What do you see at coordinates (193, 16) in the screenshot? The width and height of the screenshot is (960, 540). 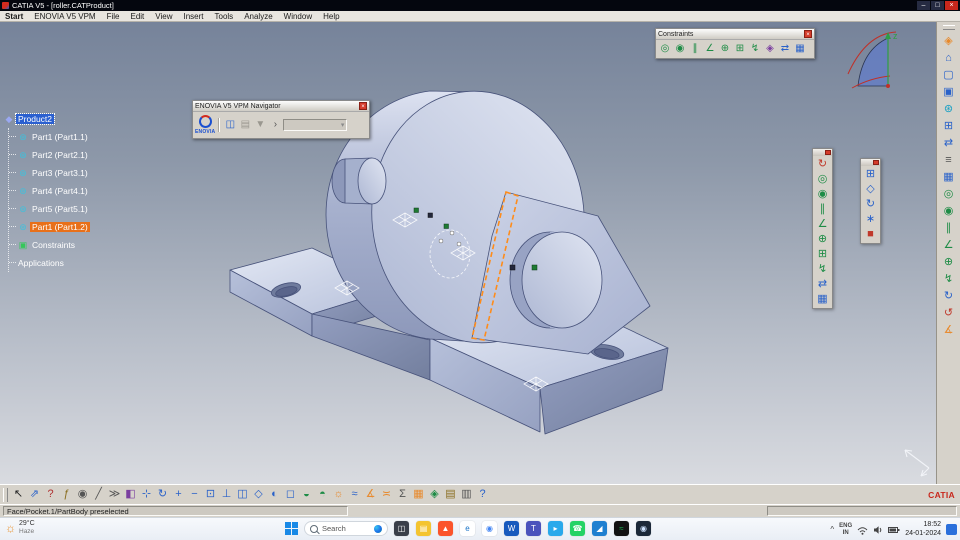 I see `menu-insert: Insert` at bounding box center [193, 16].